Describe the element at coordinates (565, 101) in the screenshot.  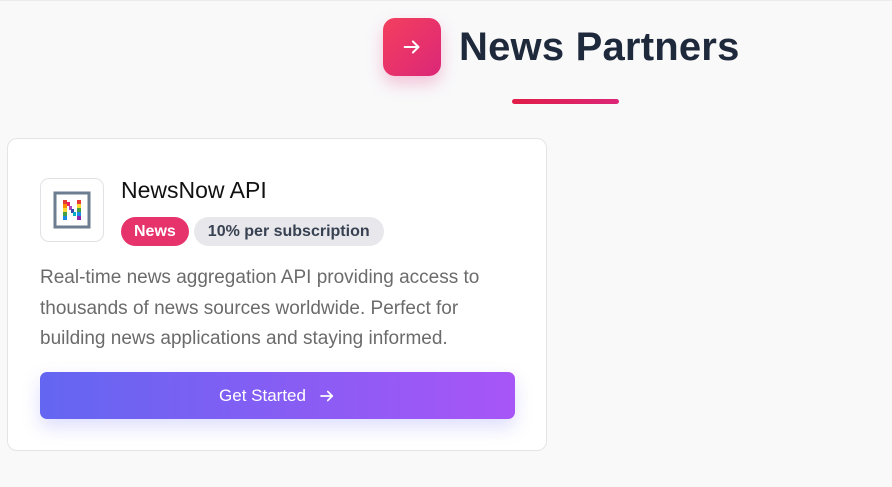
I see `title-underline` at that location.